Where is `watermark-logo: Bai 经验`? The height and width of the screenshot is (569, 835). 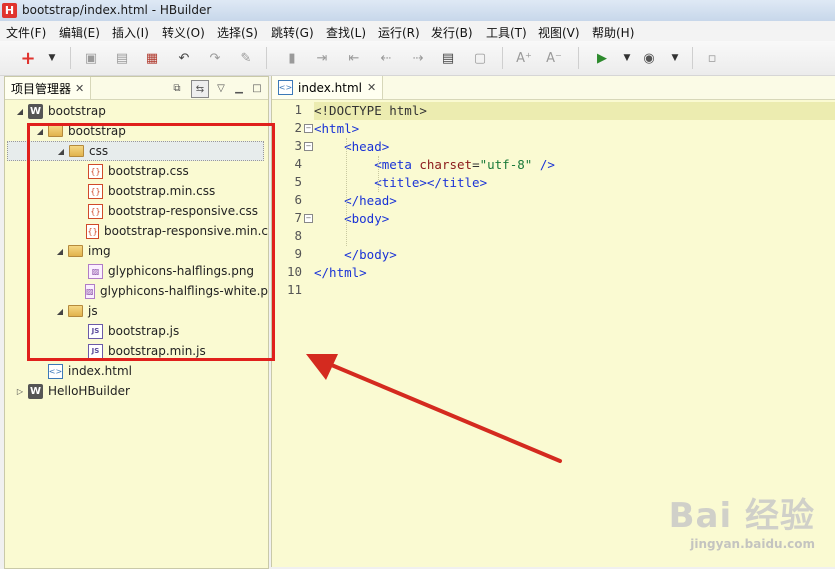 watermark-logo: Bai 经验 is located at coordinates (741, 516).